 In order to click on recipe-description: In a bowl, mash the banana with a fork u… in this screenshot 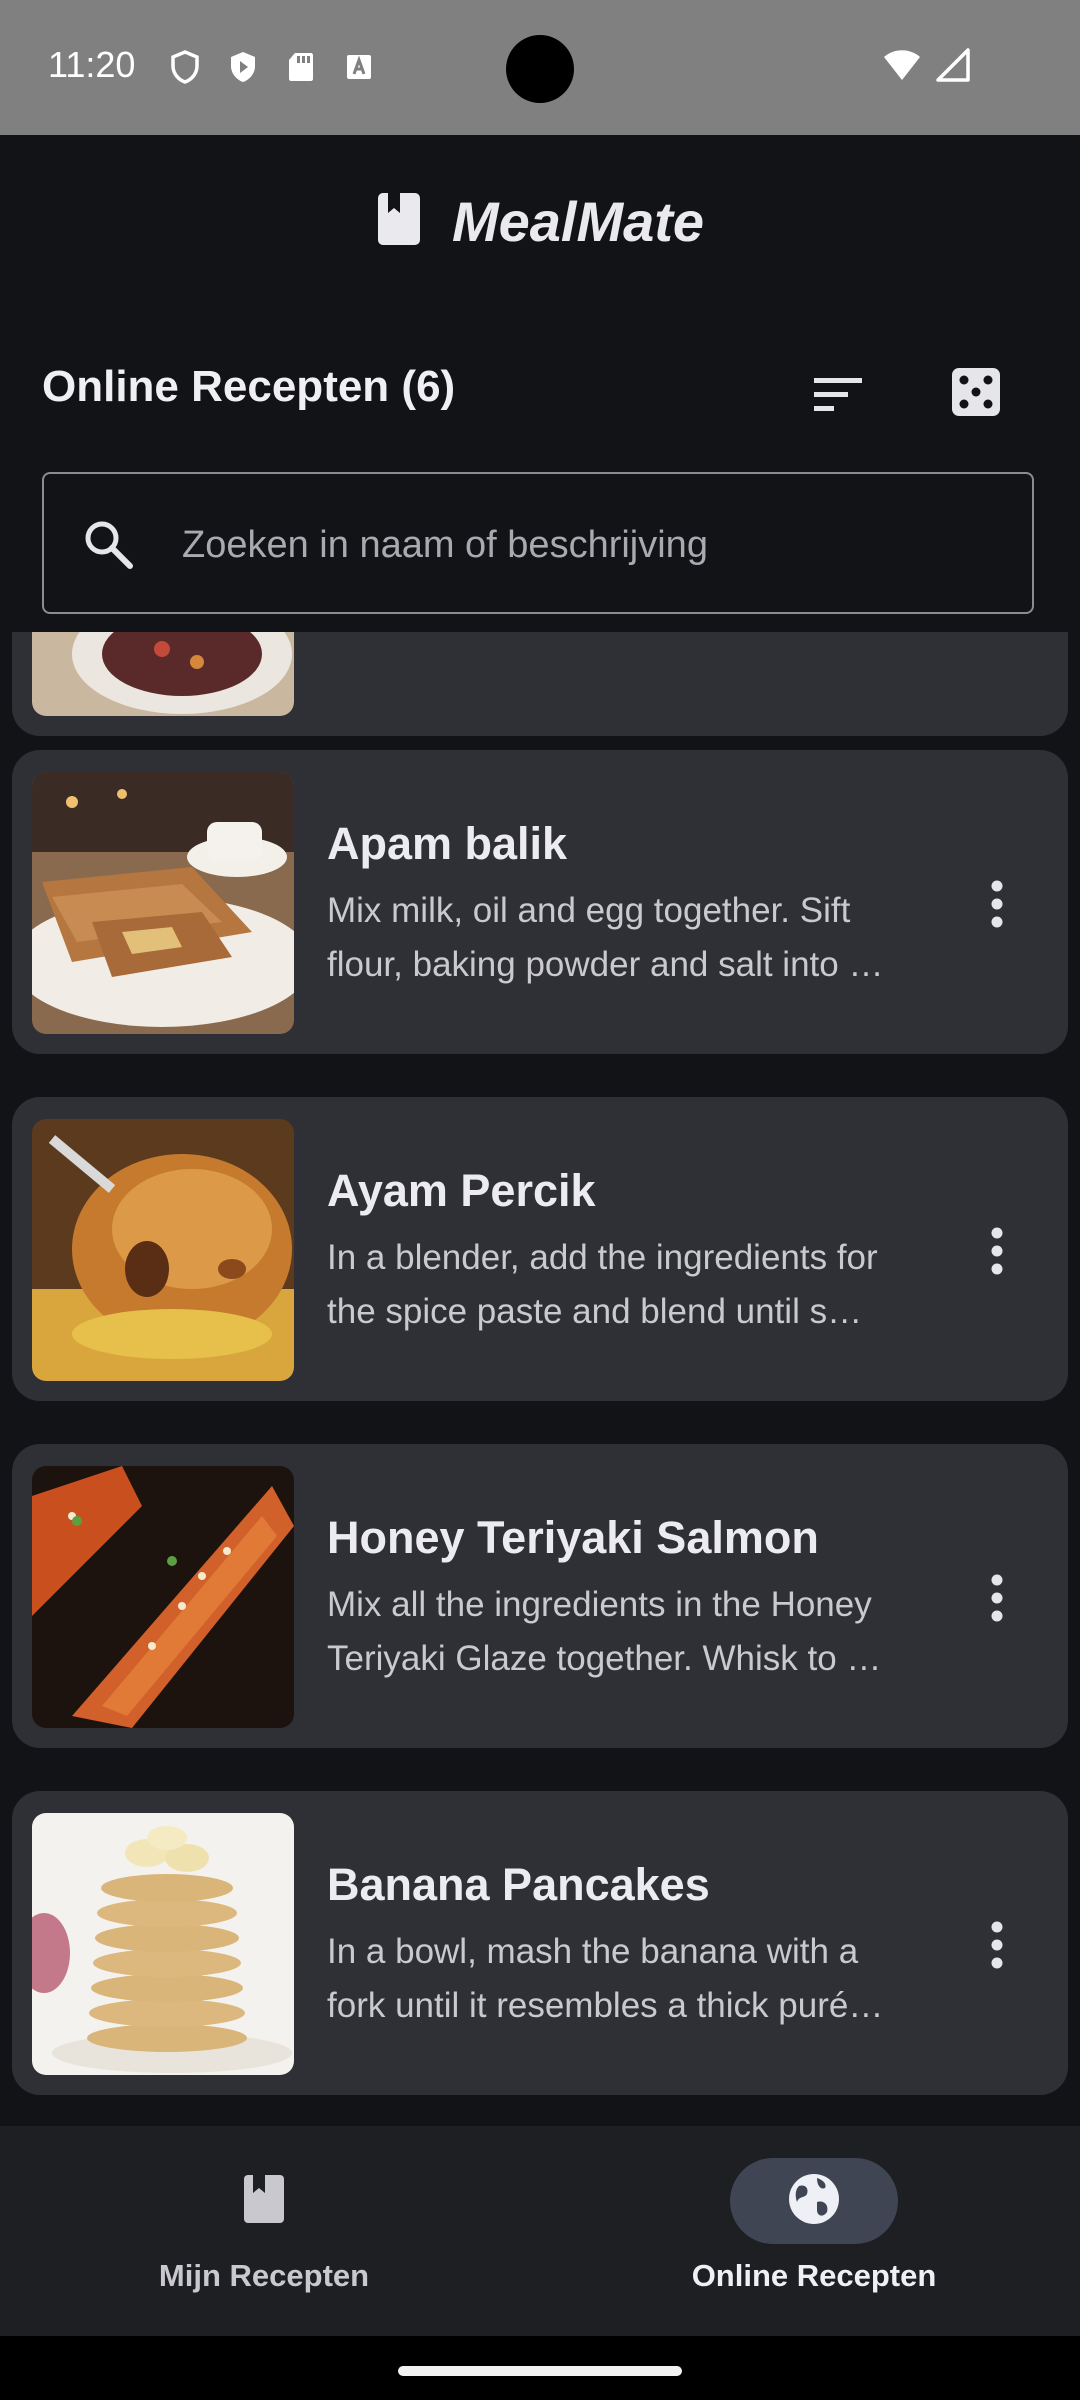, I will do `click(632, 1979)`.